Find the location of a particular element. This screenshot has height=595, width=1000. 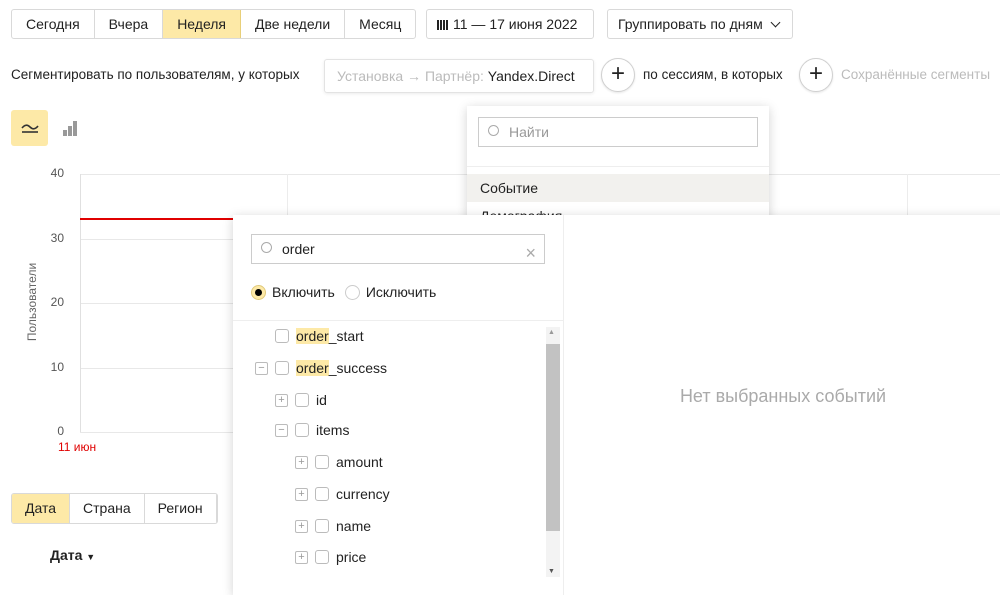

y-tick-label: 0 is located at coordinates (60, 431).